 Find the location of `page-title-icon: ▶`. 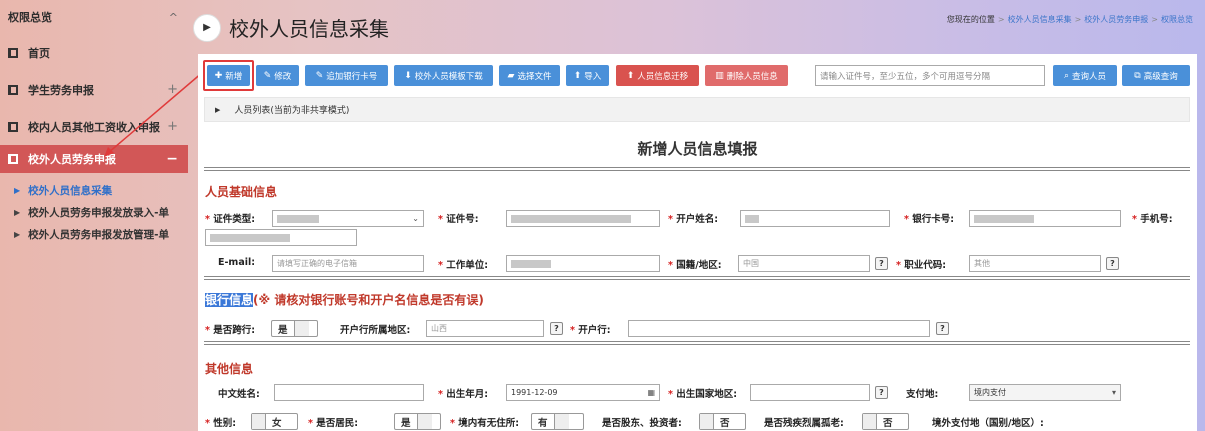

page-title-icon: ▶ is located at coordinates (207, 27).